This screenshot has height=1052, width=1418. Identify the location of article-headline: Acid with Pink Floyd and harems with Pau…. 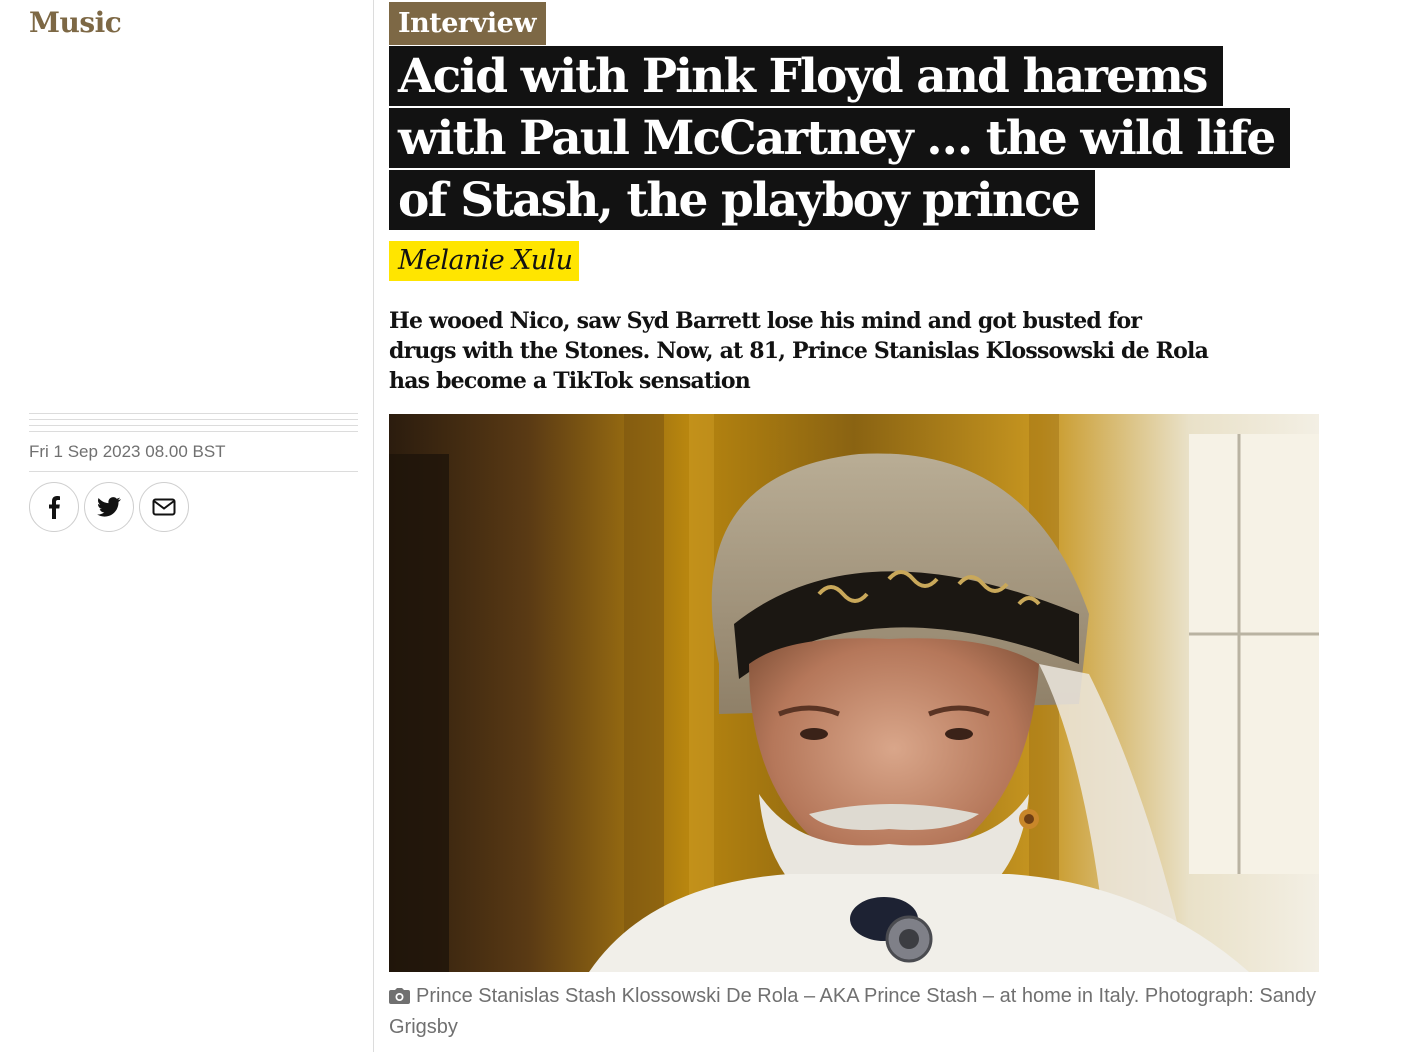
(854, 139).